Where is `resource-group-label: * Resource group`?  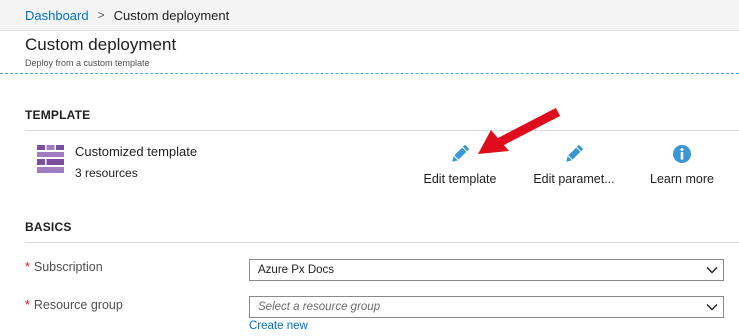
resource-group-label: * Resource group is located at coordinates (74, 305).